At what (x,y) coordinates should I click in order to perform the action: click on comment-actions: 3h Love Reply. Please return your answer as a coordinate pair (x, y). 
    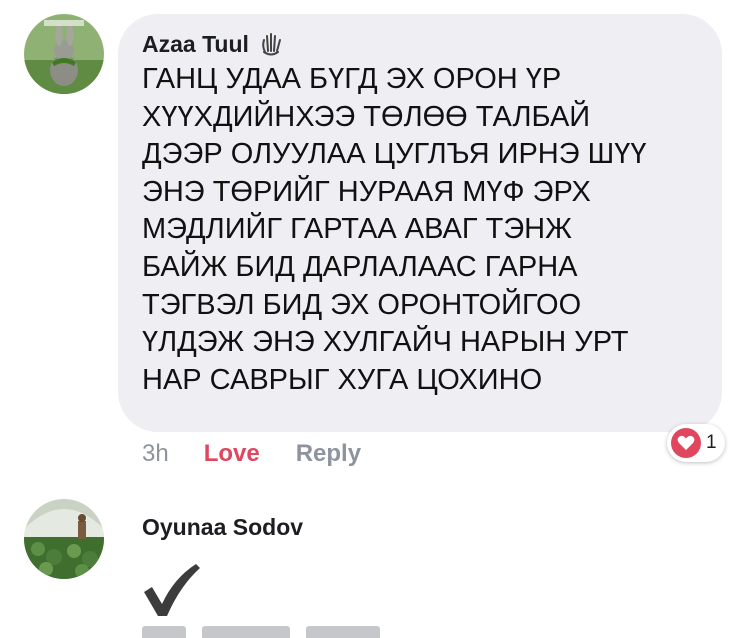
    Looking at the image, I should click on (251, 454).